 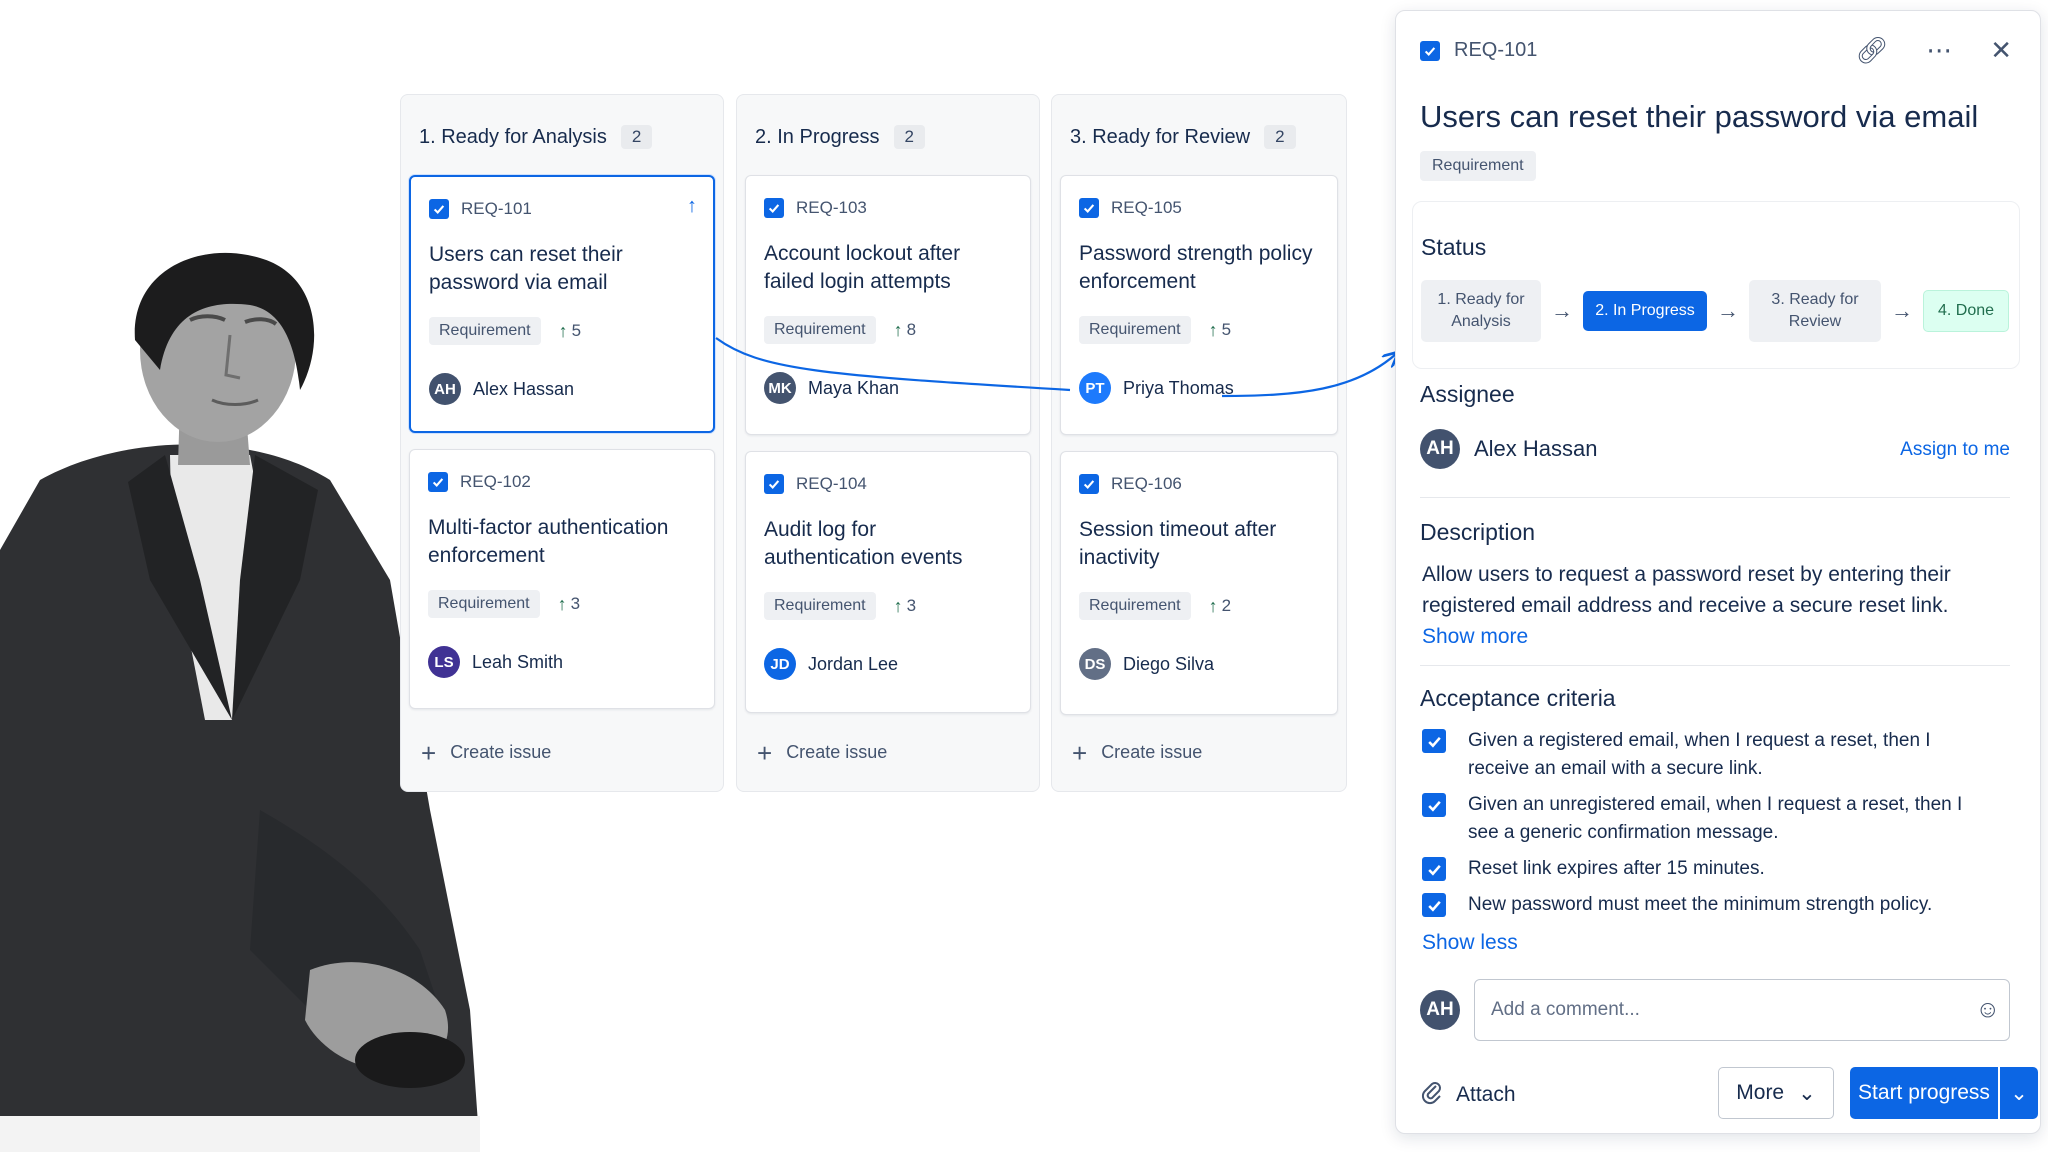 What do you see at coordinates (1169, 663) in the screenshot?
I see `assignee-name: Diego Silva` at bounding box center [1169, 663].